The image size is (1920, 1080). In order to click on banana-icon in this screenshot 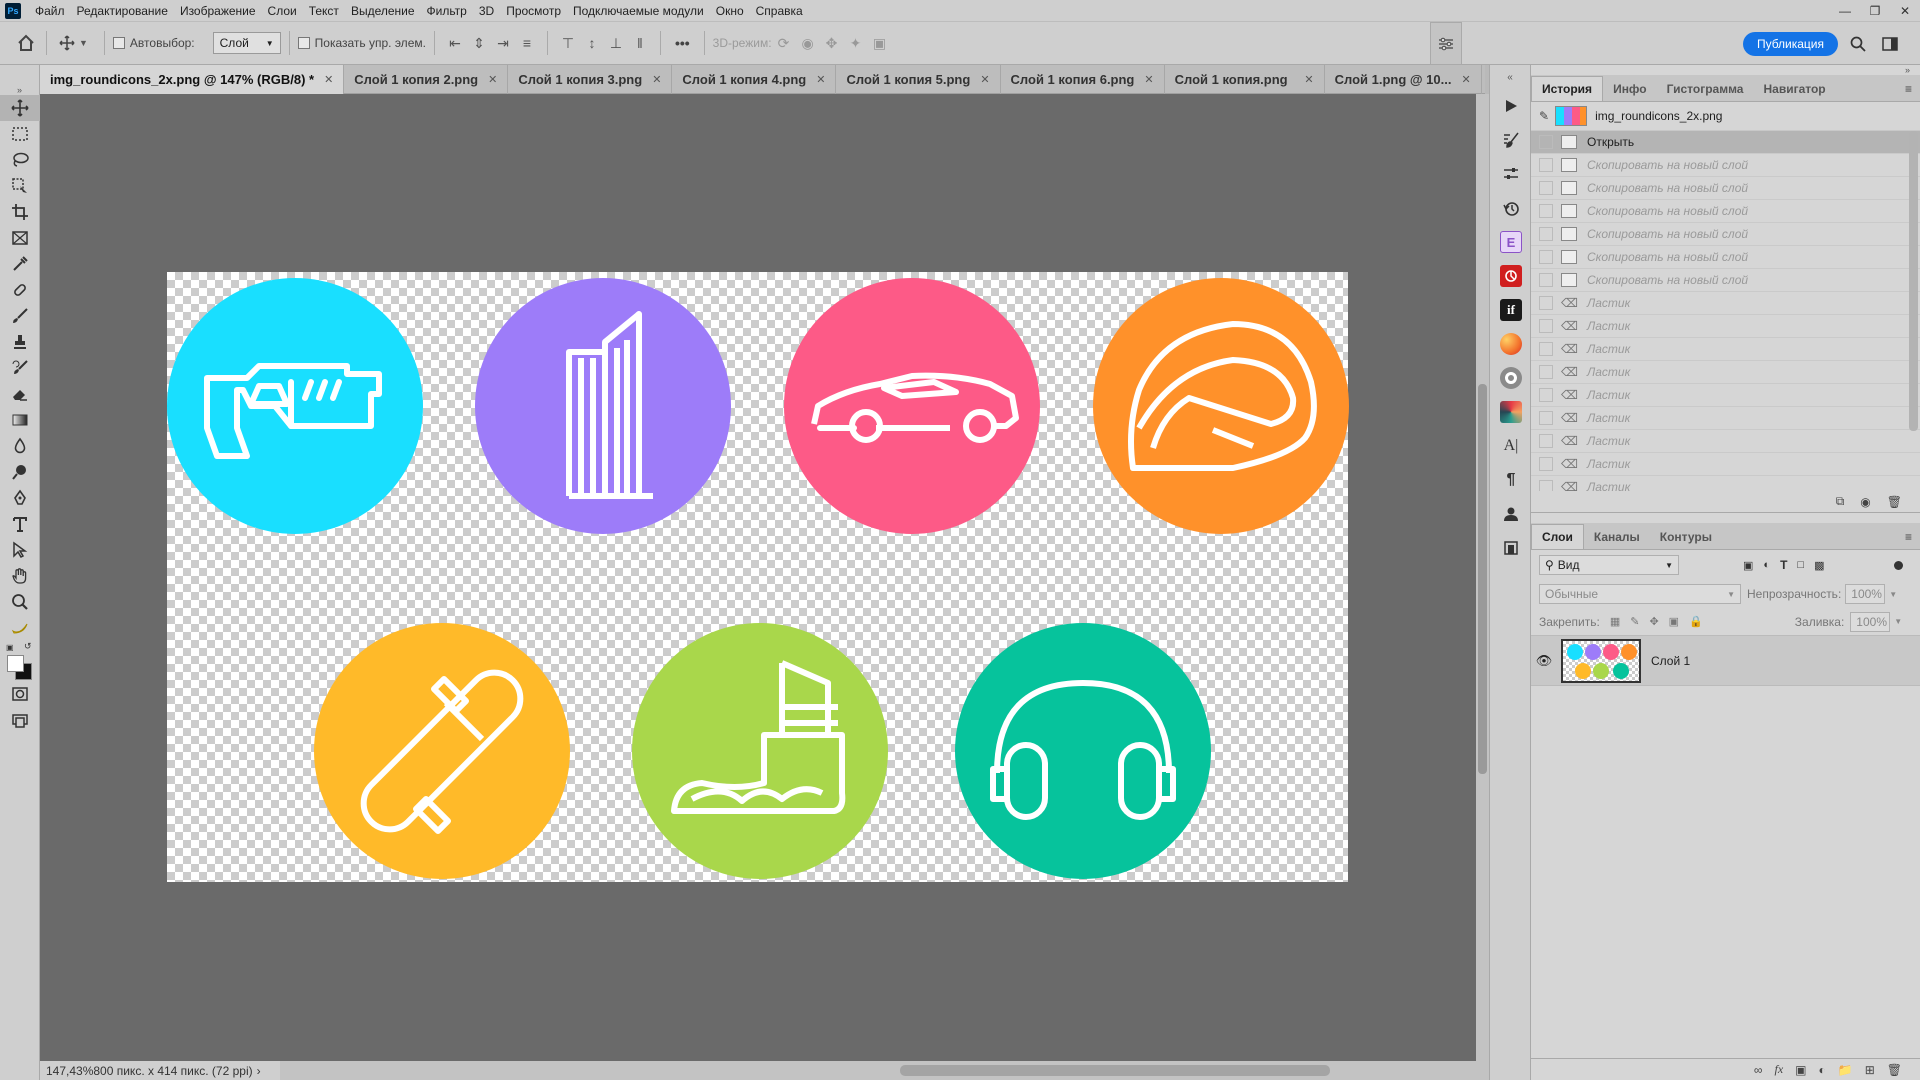, I will do `click(20, 628)`.